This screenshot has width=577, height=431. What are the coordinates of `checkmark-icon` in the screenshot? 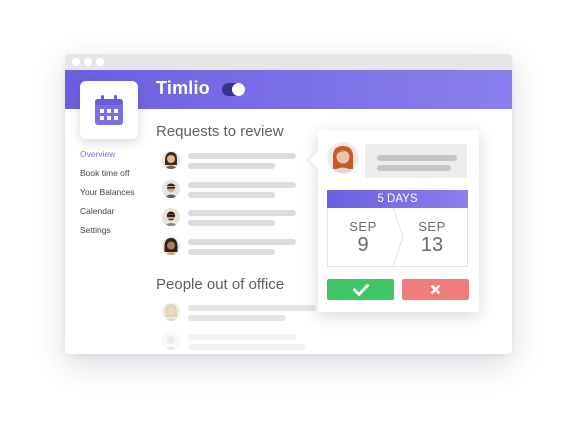 It's located at (360, 289).